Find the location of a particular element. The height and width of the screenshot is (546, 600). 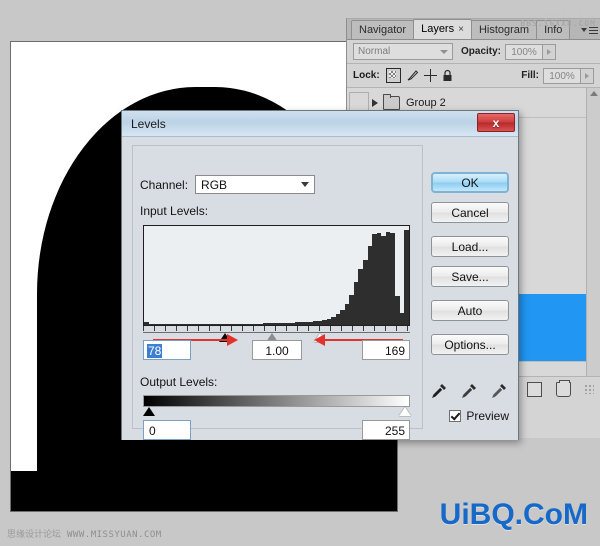

tab-layers: Layers × is located at coordinates (442, 29).